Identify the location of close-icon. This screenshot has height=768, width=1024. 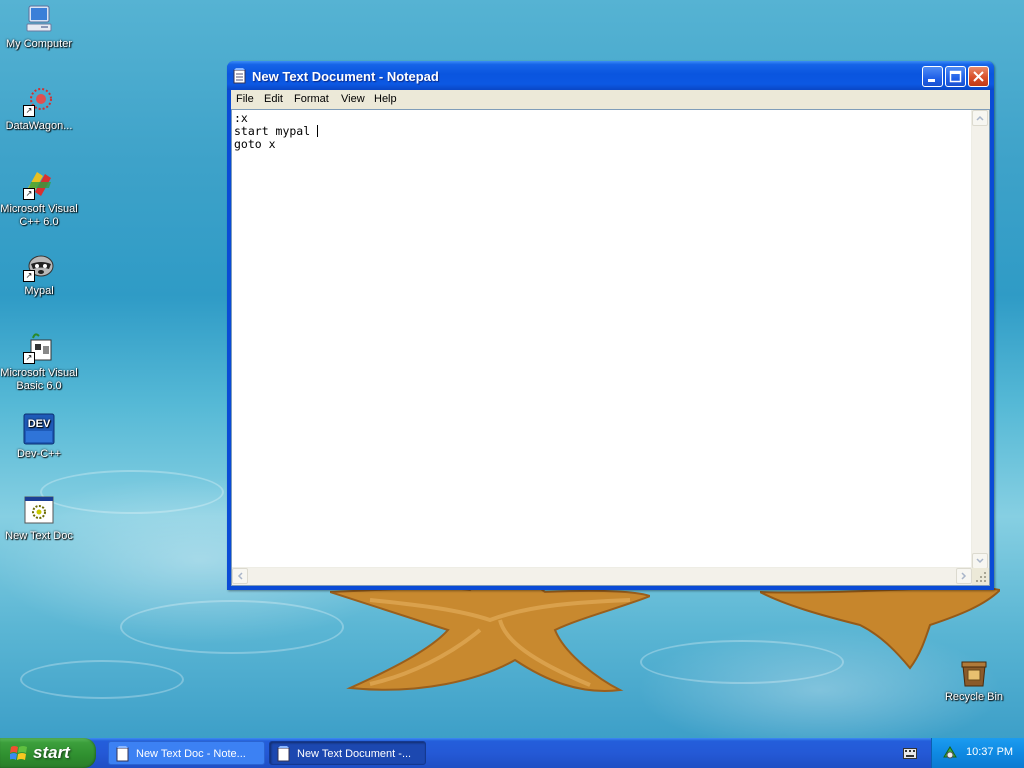
(978, 76).